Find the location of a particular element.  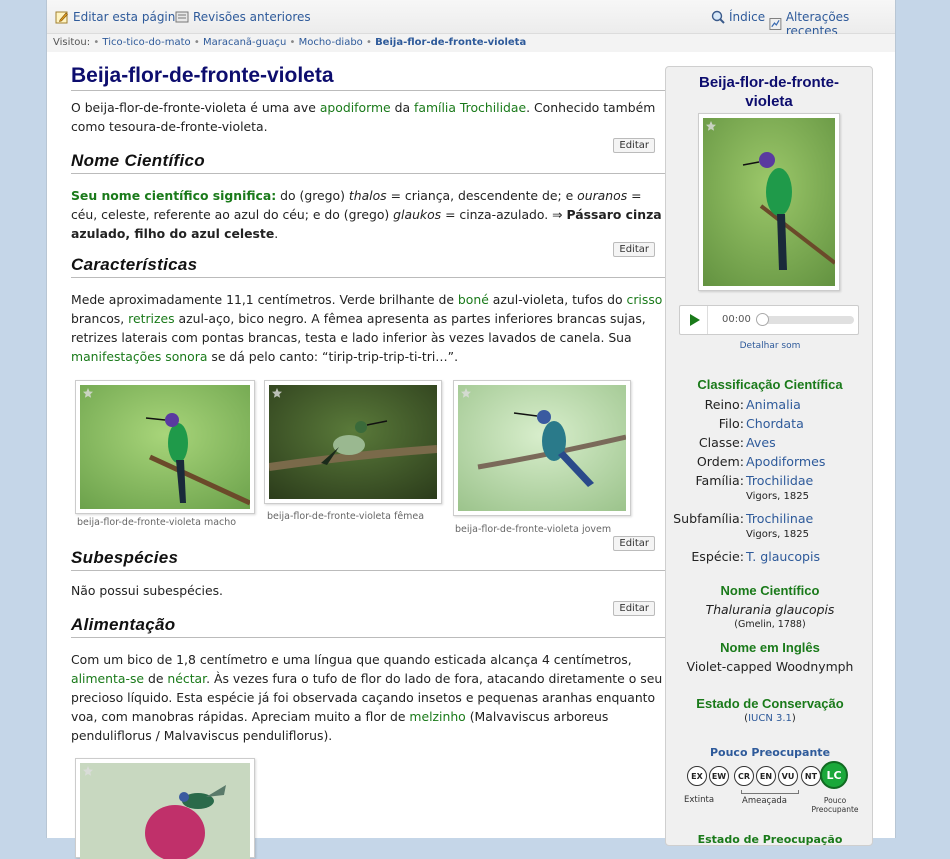

audio-detail-link: Detalhar som is located at coordinates (770, 346).